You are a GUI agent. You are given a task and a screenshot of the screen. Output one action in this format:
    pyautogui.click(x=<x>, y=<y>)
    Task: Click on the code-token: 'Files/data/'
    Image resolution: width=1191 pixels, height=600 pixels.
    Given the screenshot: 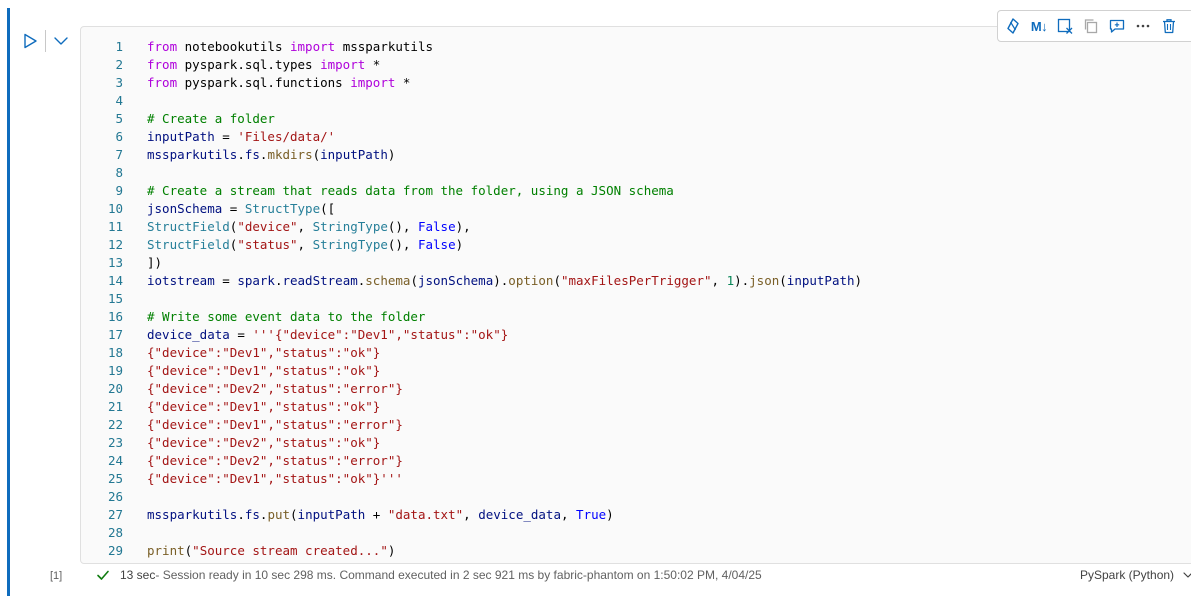 What is the action you would take?
    pyautogui.click(x=286, y=136)
    